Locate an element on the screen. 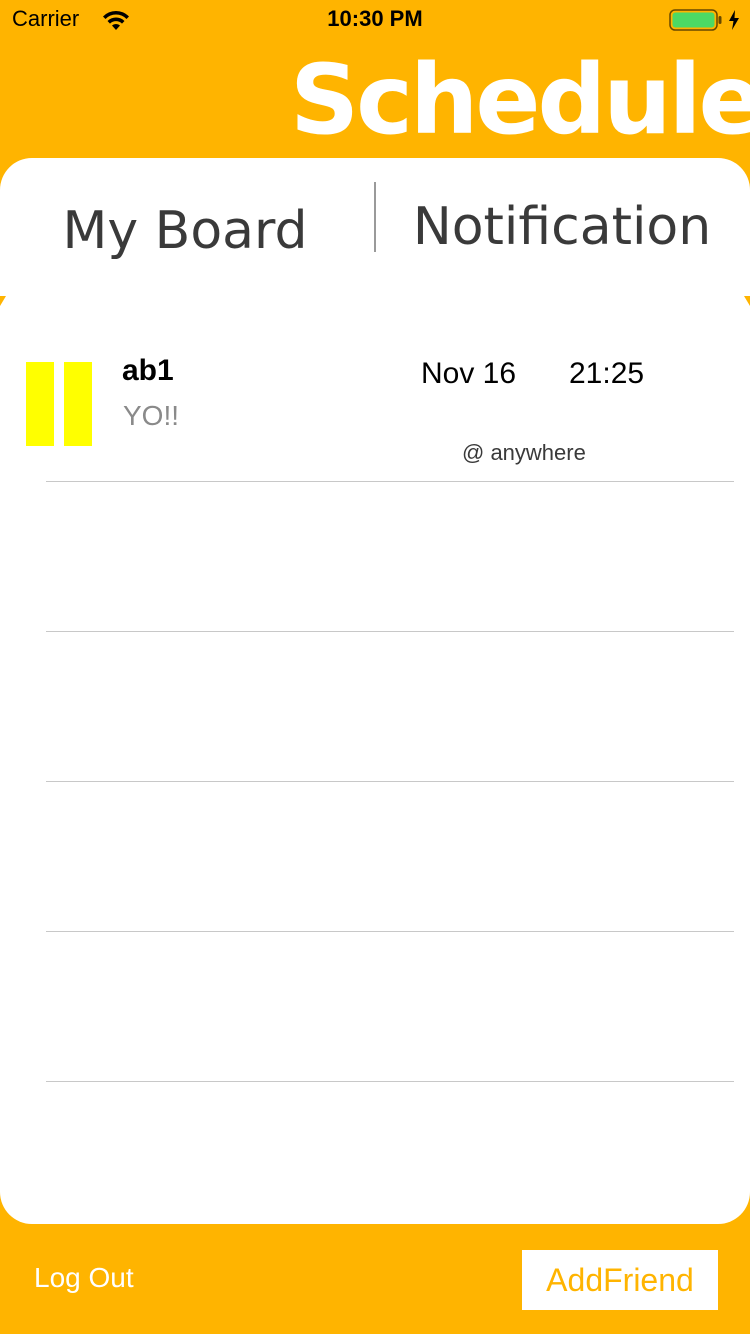 The image size is (750, 1334). item-time: 21:25 is located at coordinates (607, 373).